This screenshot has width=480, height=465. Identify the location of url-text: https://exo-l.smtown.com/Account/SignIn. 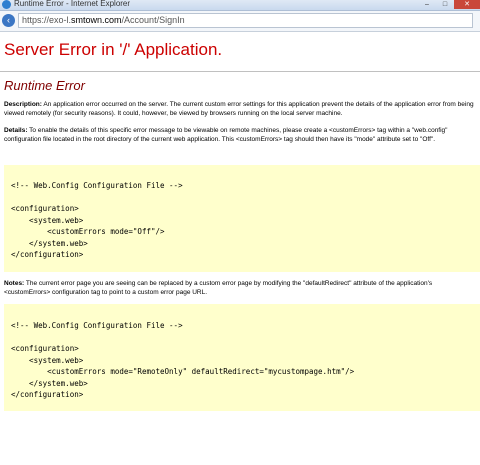
(103, 20).